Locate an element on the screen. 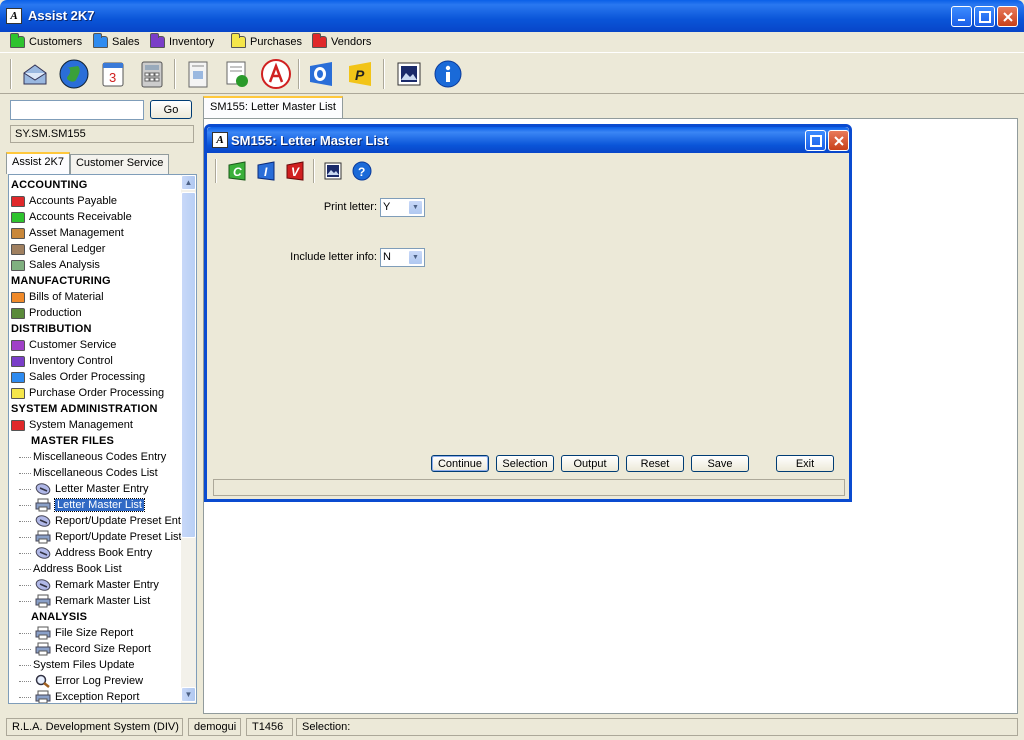  include-letter-info-select: N ▼ is located at coordinates (402, 257).